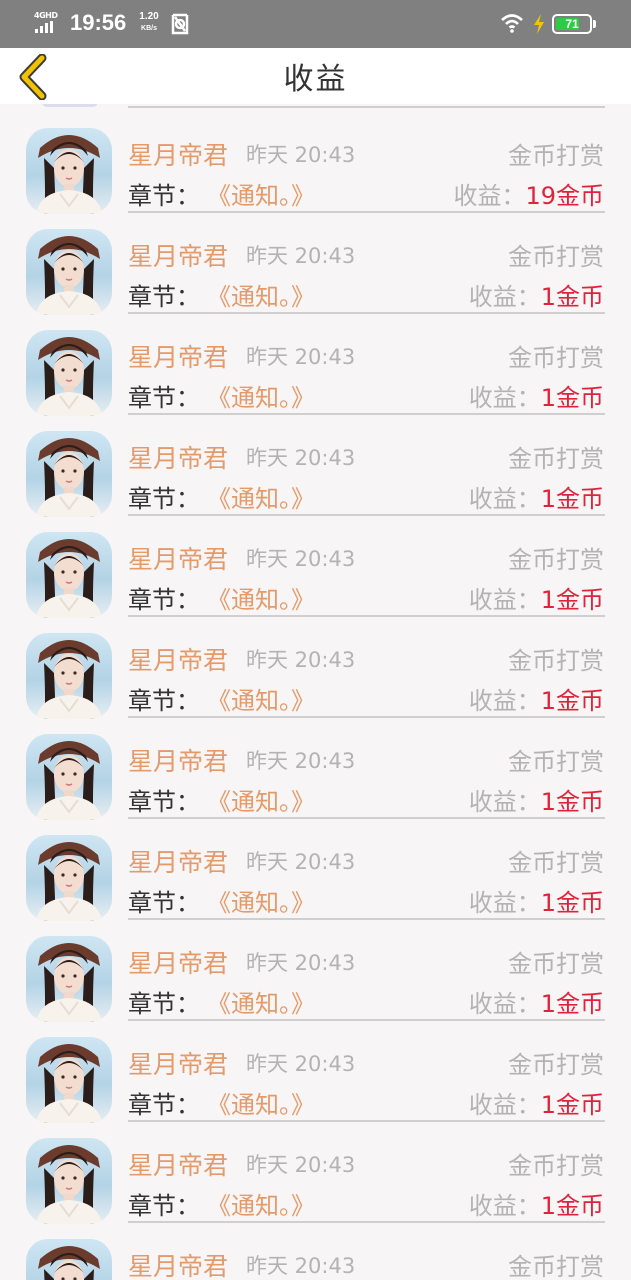  I want to click on network-speed-value: 1.20, so click(149, 16).